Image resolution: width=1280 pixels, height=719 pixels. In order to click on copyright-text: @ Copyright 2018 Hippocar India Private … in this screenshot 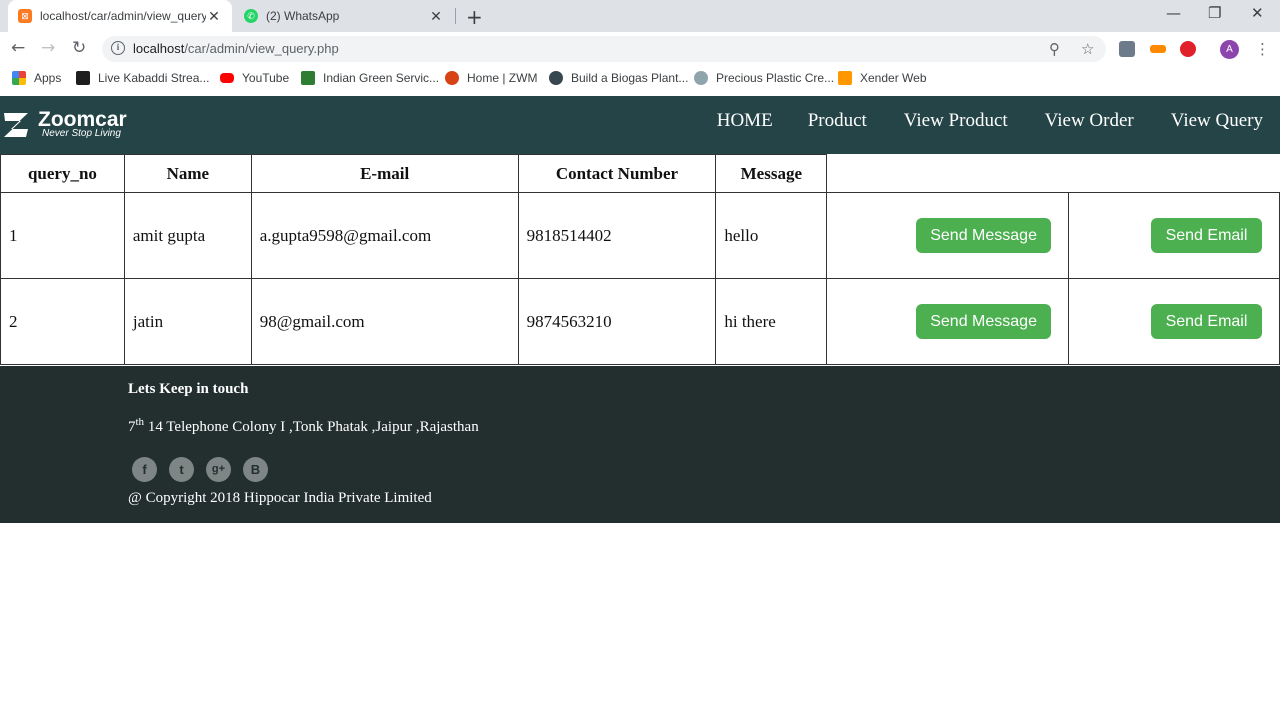, I will do `click(280, 498)`.